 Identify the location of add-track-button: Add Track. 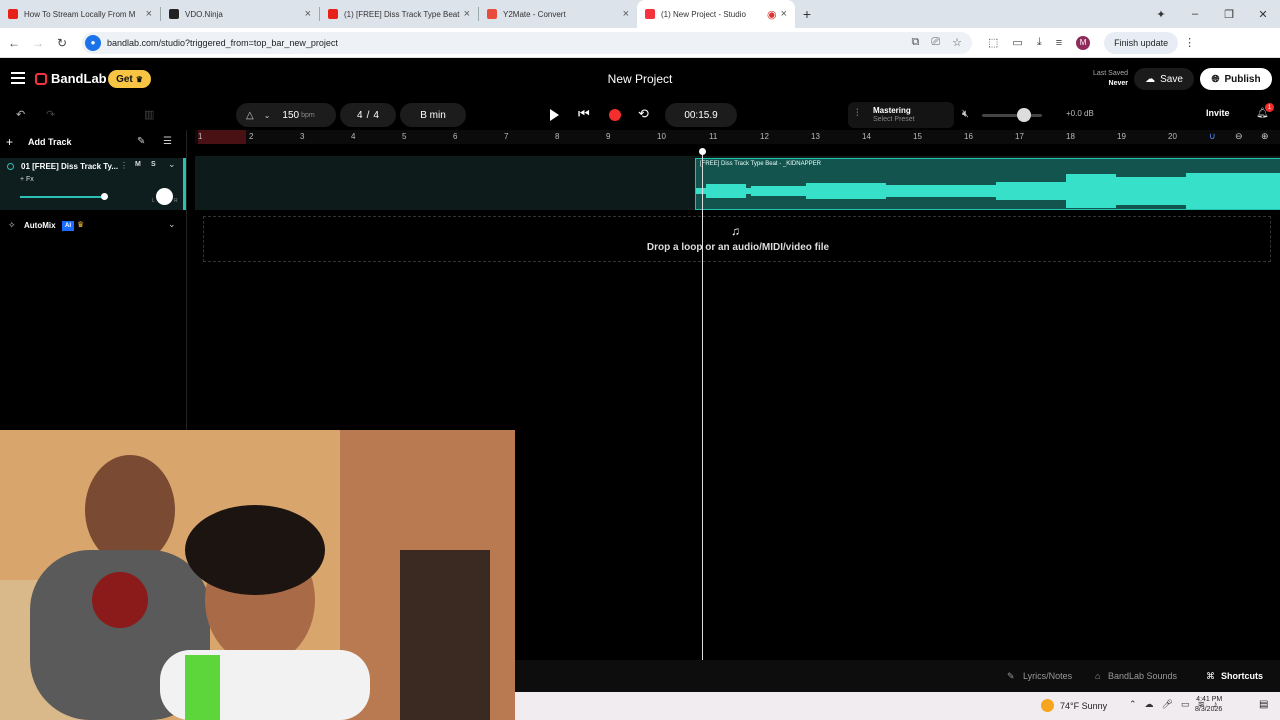
(50, 142).